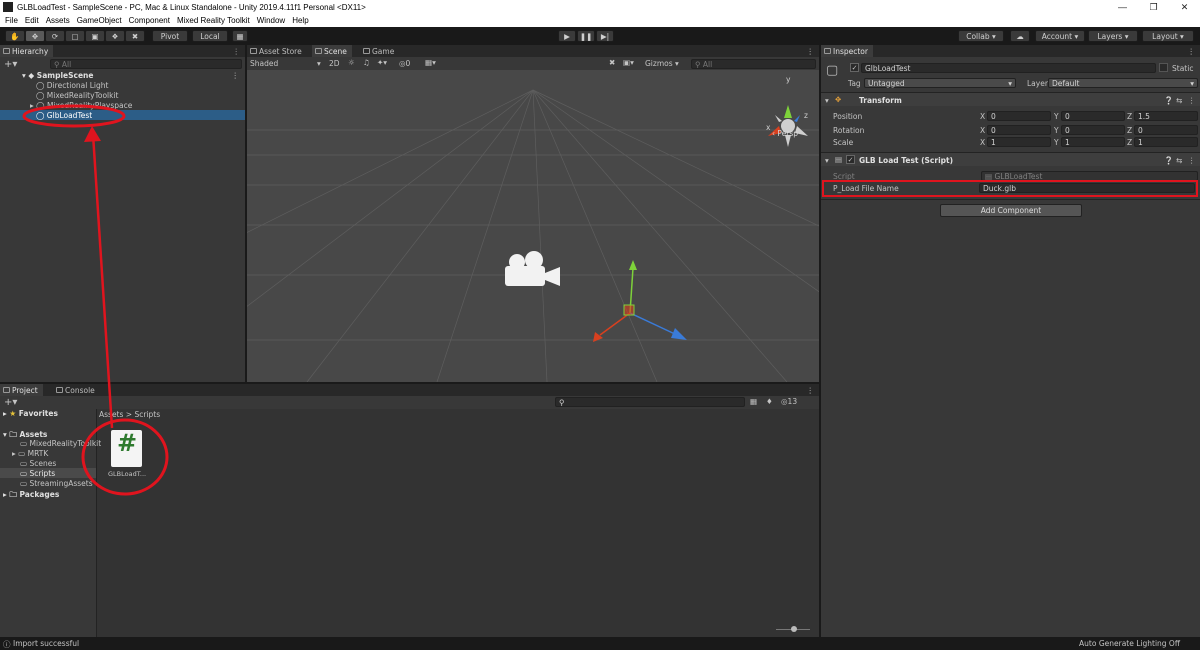 The width and height of the screenshot is (1200, 650). I want to click on effects-icon: ✦▾, so click(382, 62).